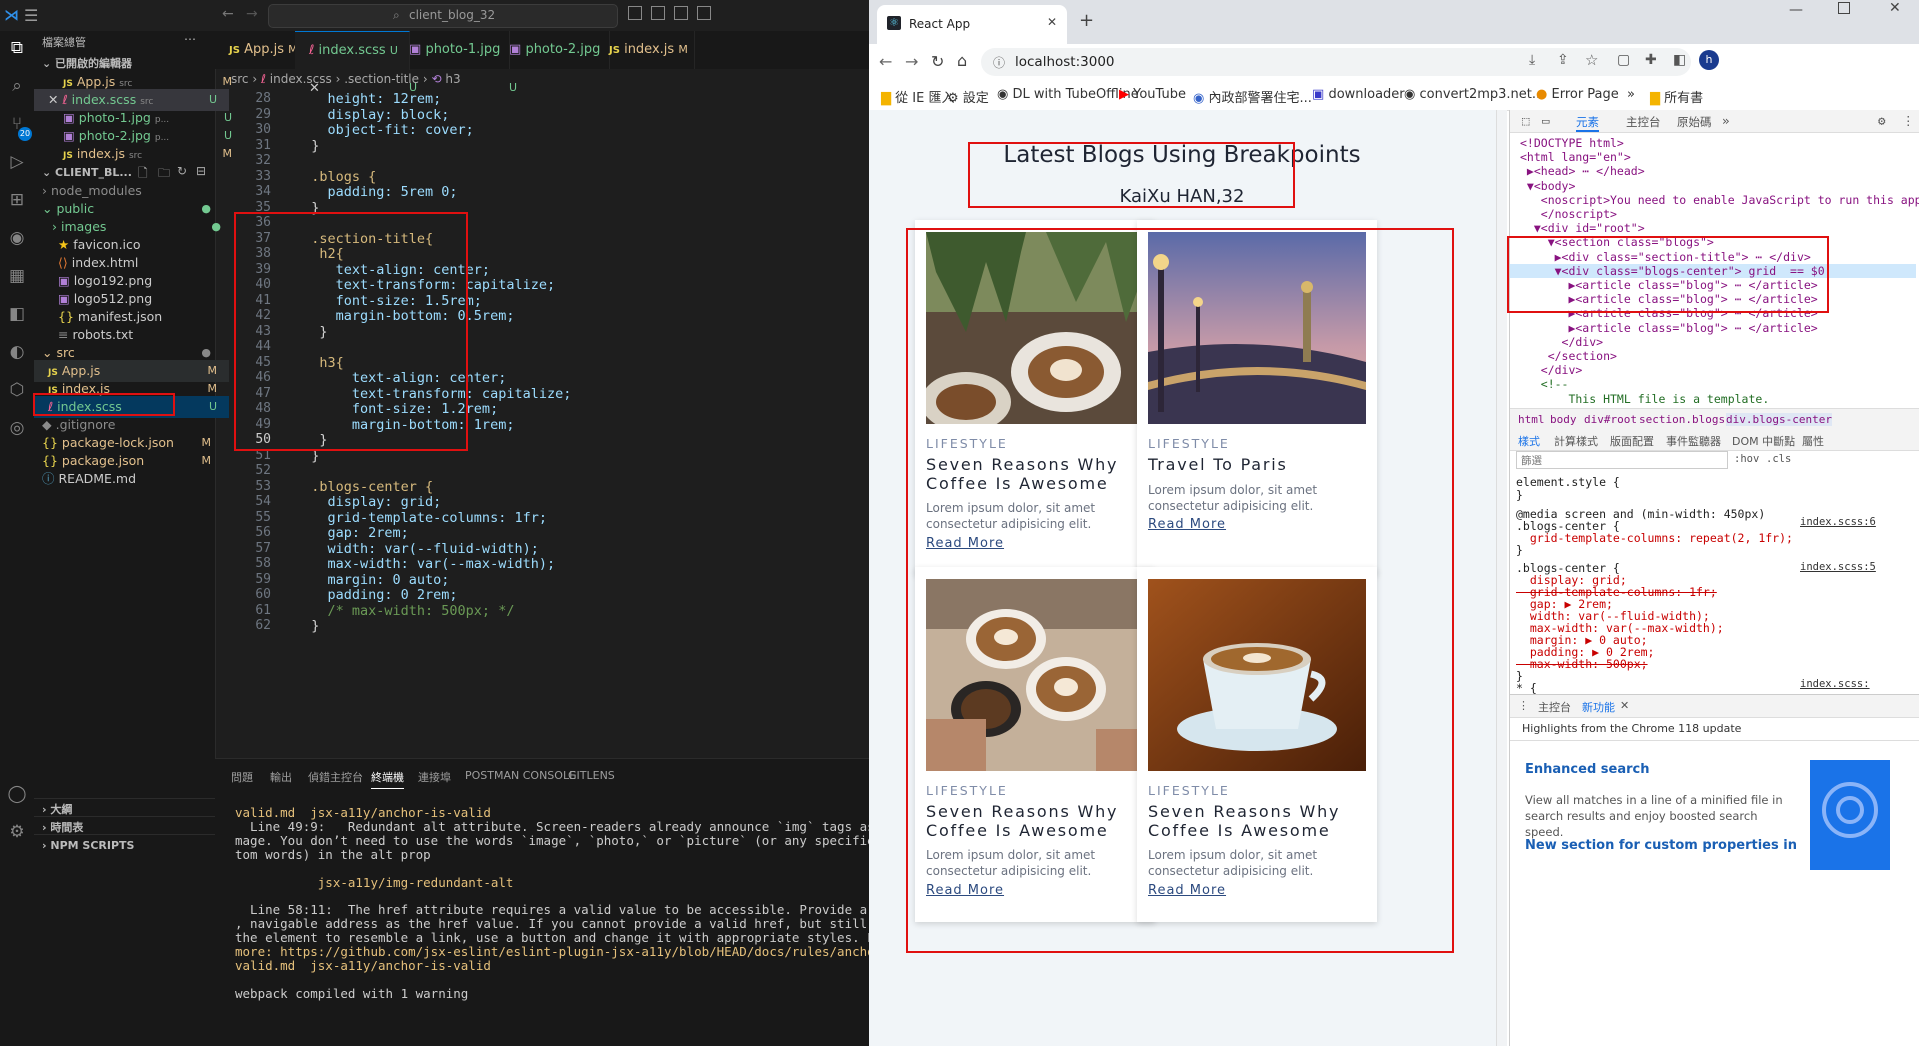 Image resolution: width=1919 pixels, height=1046 pixels. What do you see at coordinates (1746, 459) in the screenshot?
I see `hov-toggle: :hov` at bounding box center [1746, 459].